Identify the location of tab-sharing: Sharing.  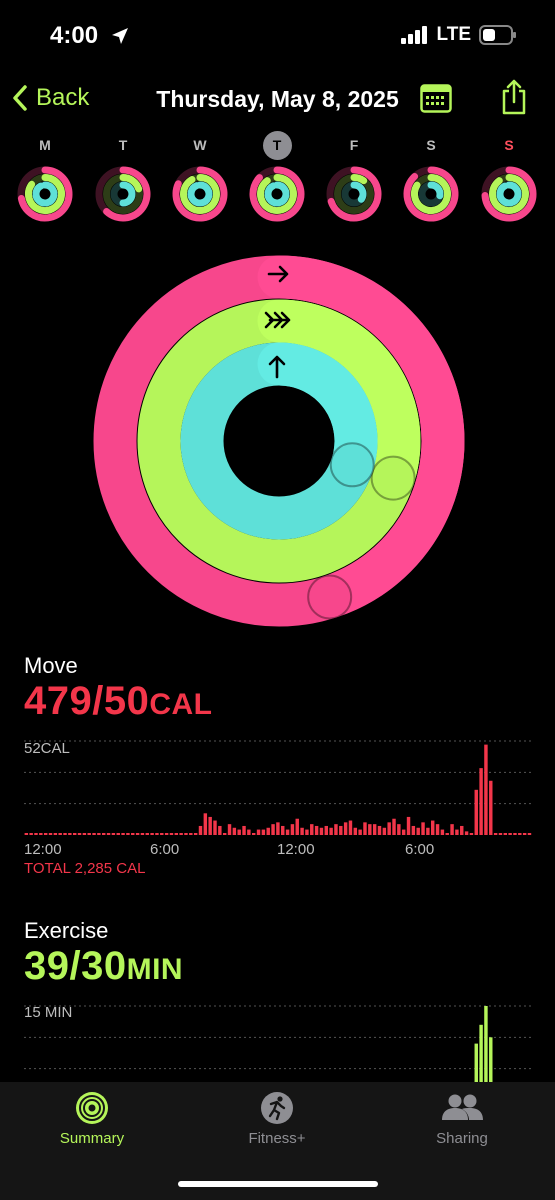
(462, 1118).